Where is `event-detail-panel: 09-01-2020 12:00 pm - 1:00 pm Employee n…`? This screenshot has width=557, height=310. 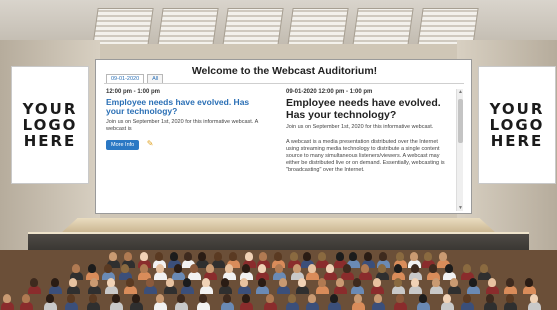 event-detail-panel: 09-01-2020 12:00 pm - 1:00 pm Employee n… is located at coordinates (366, 131).